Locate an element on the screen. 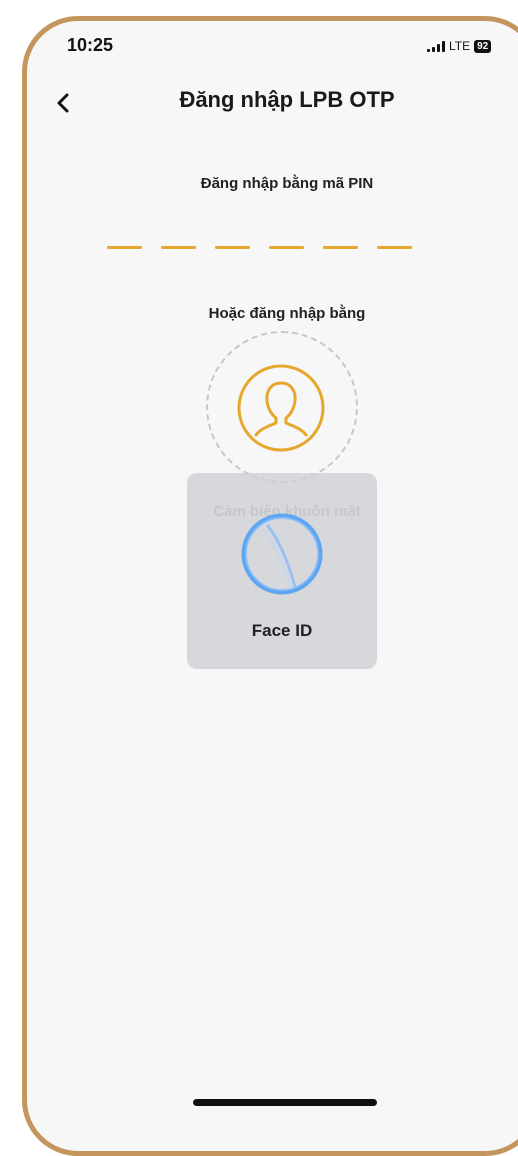 Image resolution: width=518 pixels, height=1156 pixels. face-id-prompt: Face ID is located at coordinates (282, 571).